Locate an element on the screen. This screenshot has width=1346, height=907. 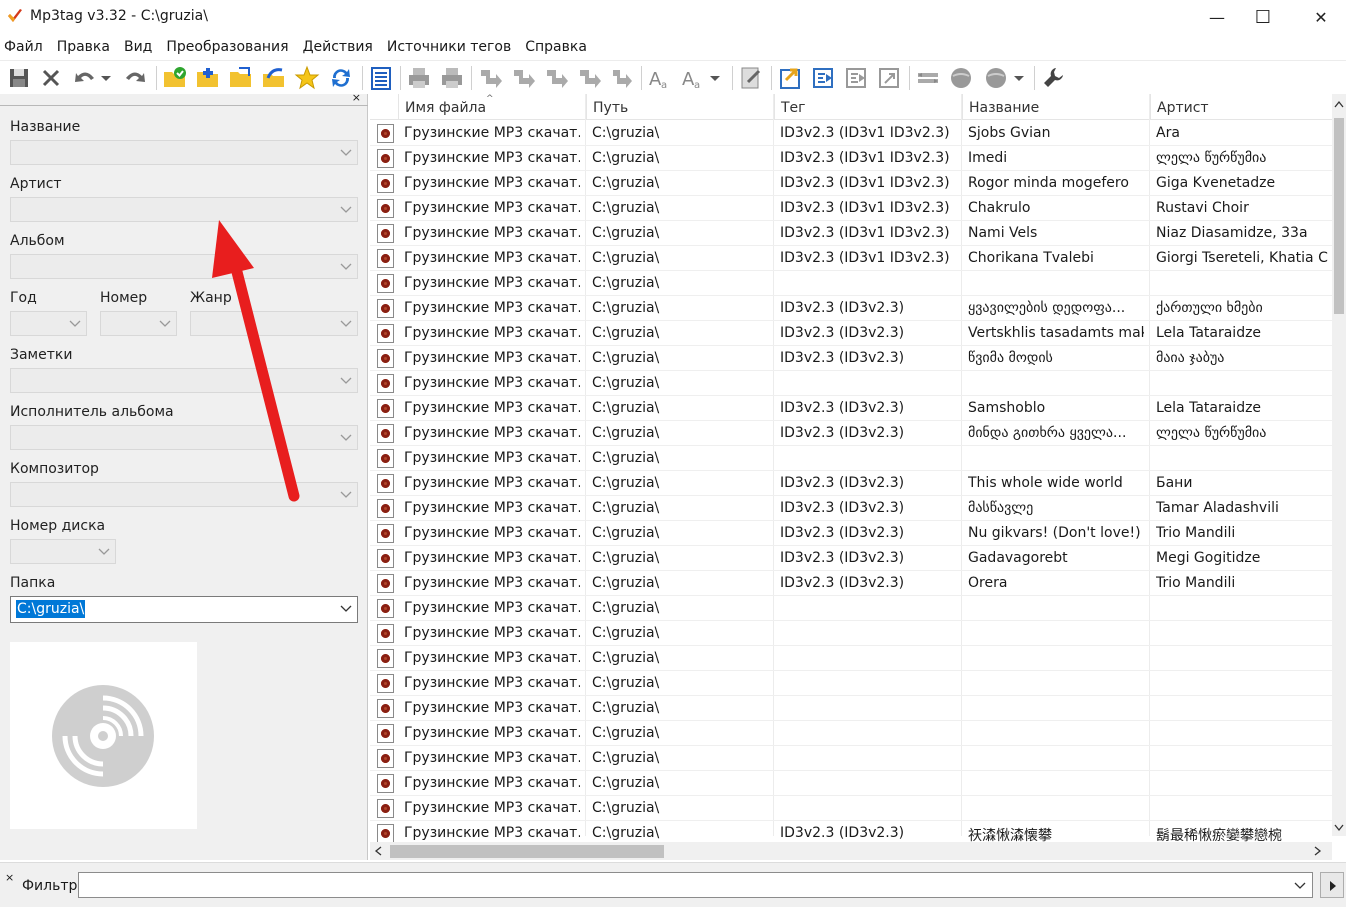
horizontal-scrollbar is located at coordinates (851, 851).